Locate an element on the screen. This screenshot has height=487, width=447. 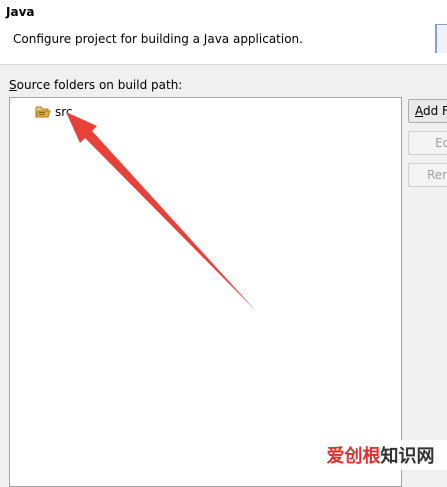
watermark-dark-text: 知识网 is located at coordinates (407, 456).